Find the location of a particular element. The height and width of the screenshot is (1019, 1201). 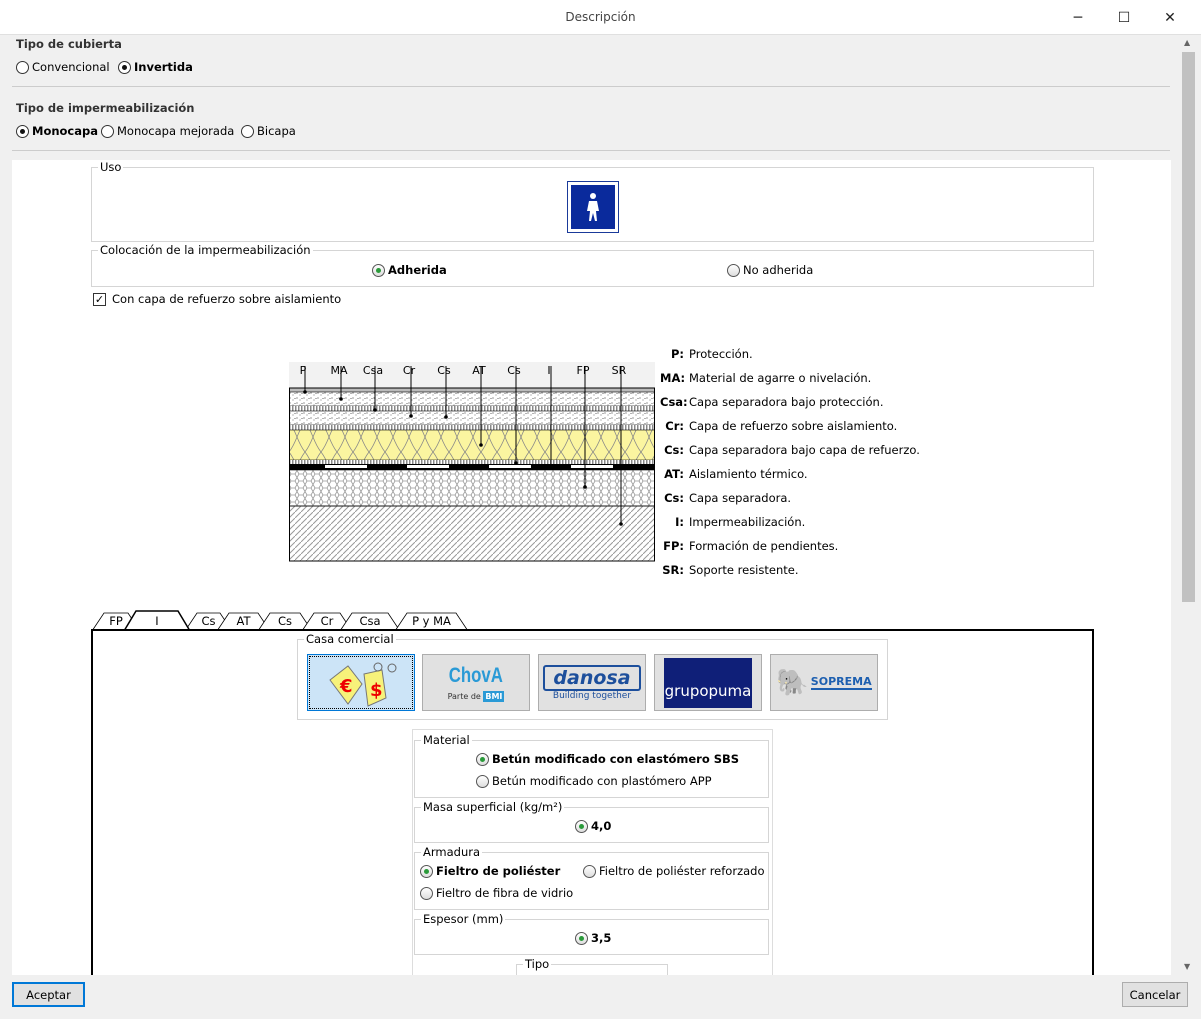

cancel-button: Cancelar is located at coordinates (1155, 994).